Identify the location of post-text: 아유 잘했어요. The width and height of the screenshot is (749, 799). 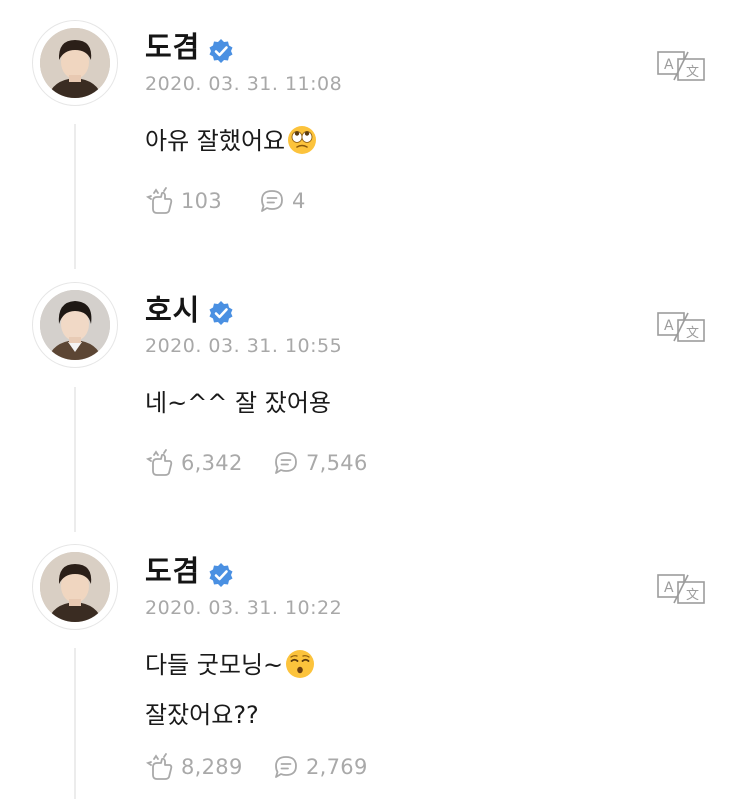
(231, 141).